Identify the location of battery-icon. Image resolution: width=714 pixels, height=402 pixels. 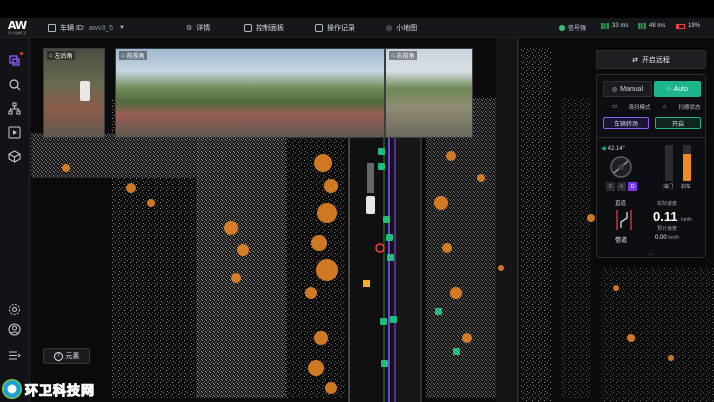
(680, 26).